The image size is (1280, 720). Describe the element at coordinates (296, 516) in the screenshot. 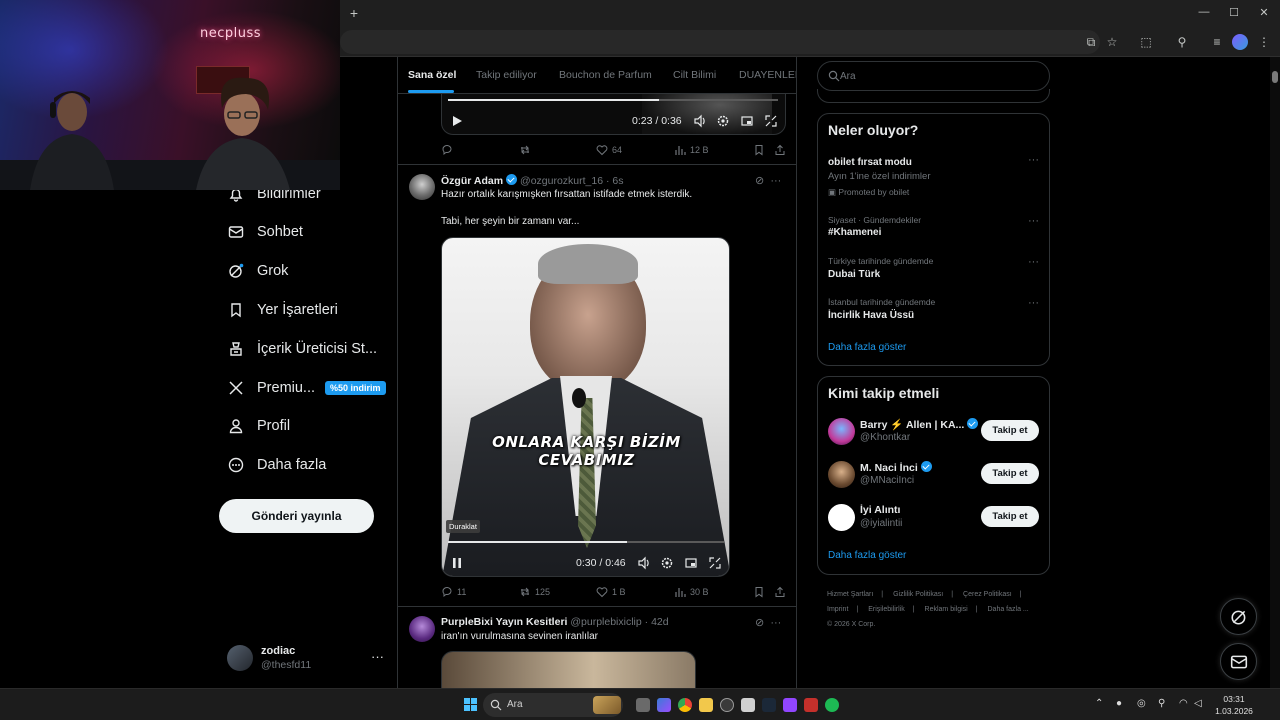

I see `post-button: Gönderi yayınla` at that location.